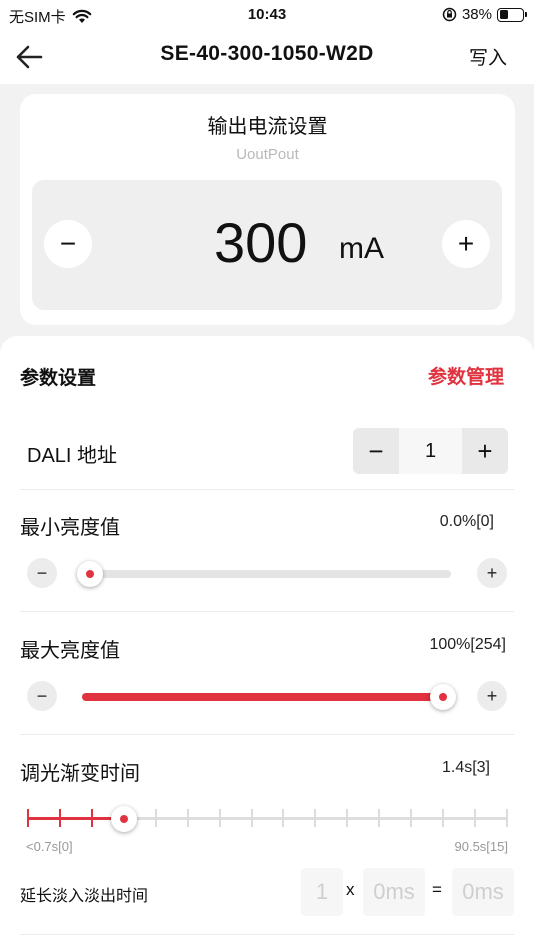  What do you see at coordinates (485, 451) in the screenshot?
I see `dali-increase-button: +` at bounding box center [485, 451].